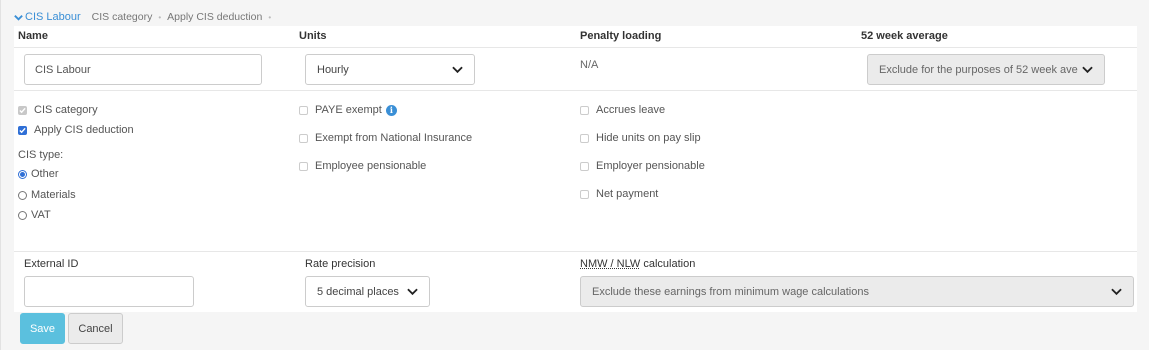  Describe the element at coordinates (391, 110) in the screenshot. I see `info-icon: i` at that location.